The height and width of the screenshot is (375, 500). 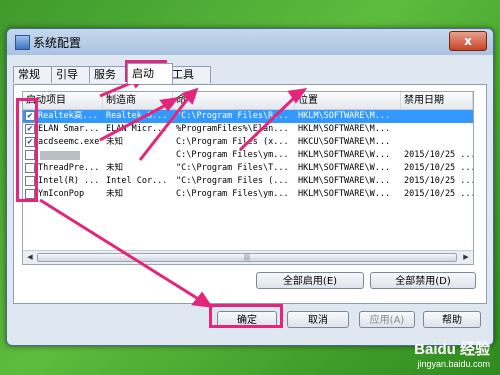 I want to click on column-header-item: 启动项目, so click(x=63, y=100).